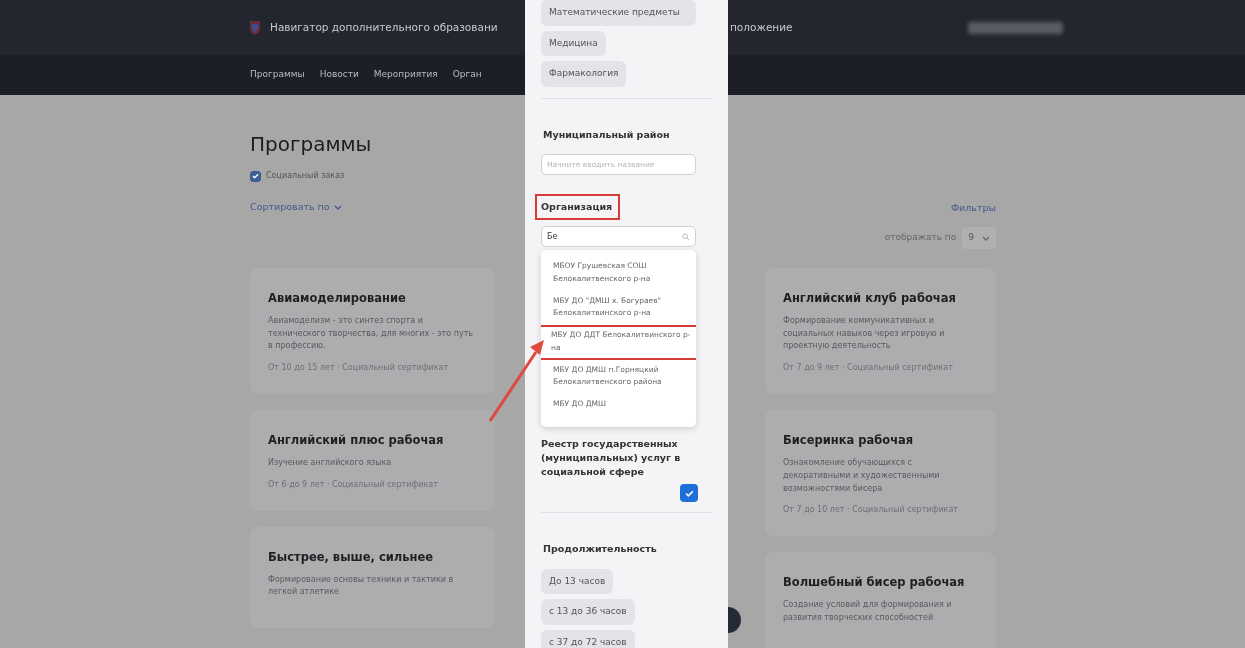 This screenshot has height=648, width=1245. What do you see at coordinates (686, 237) in the screenshot?
I see `search-icon` at bounding box center [686, 237].